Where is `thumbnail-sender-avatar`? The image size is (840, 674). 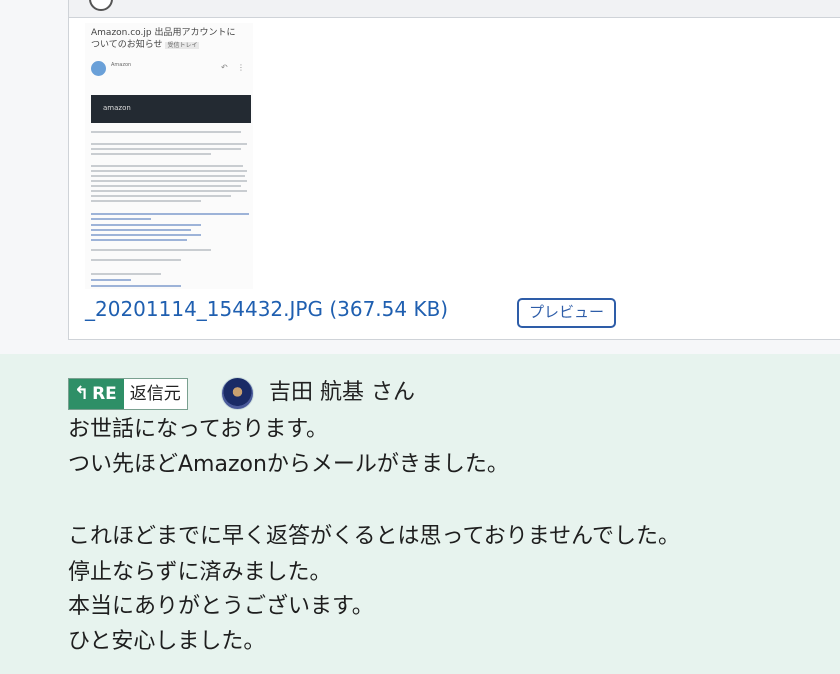 thumbnail-sender-avatar is located at coordinates (98, 68).